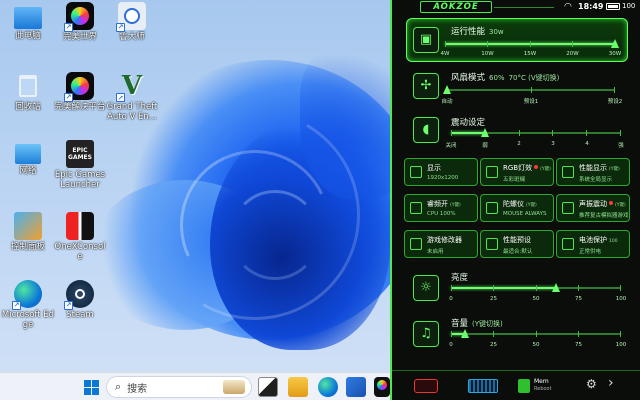 Image resolution: width=640 pixels, height=400 pixels. What do you see at coordinates (298, 387) in the screenshot?
I see `file-explorer-icon` at bounding box center [298, 387].